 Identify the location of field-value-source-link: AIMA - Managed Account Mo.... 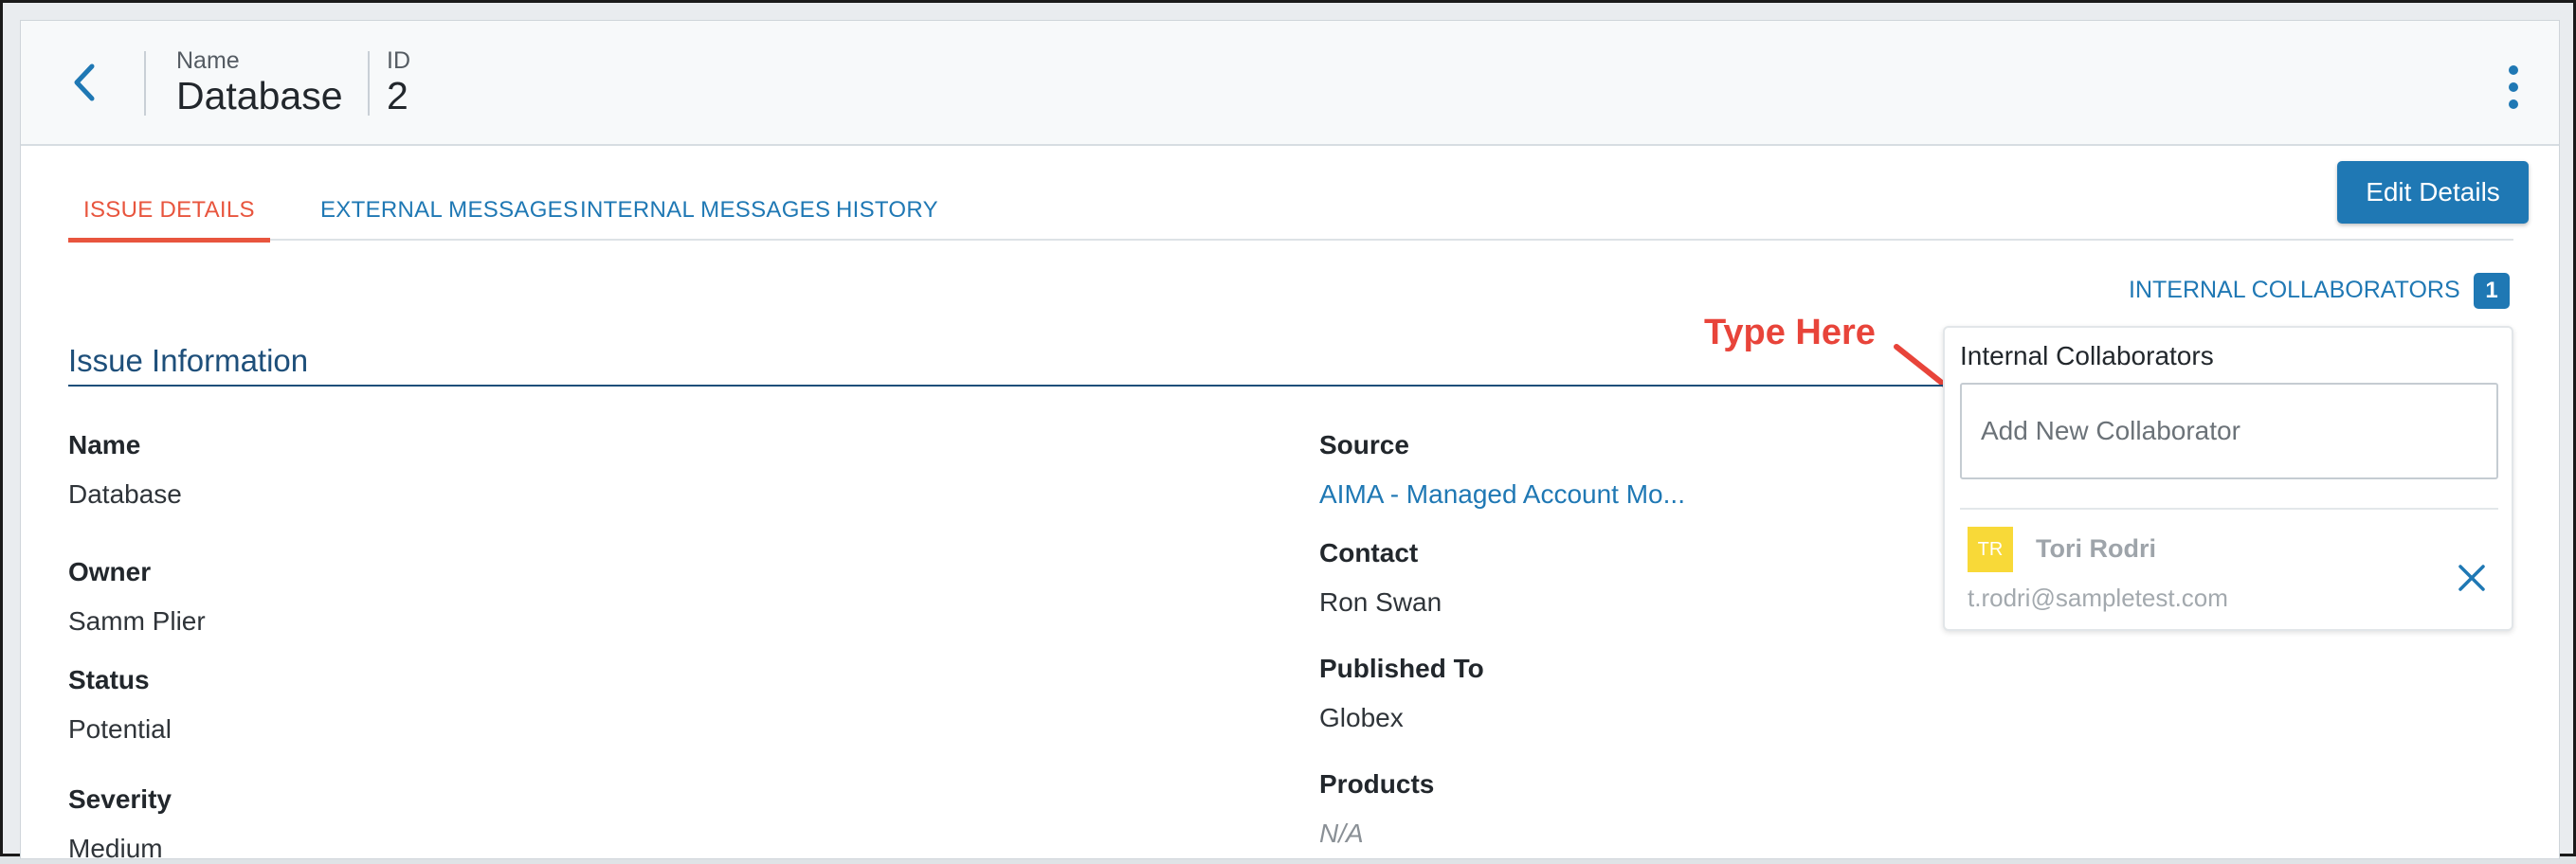
(1502, 495).